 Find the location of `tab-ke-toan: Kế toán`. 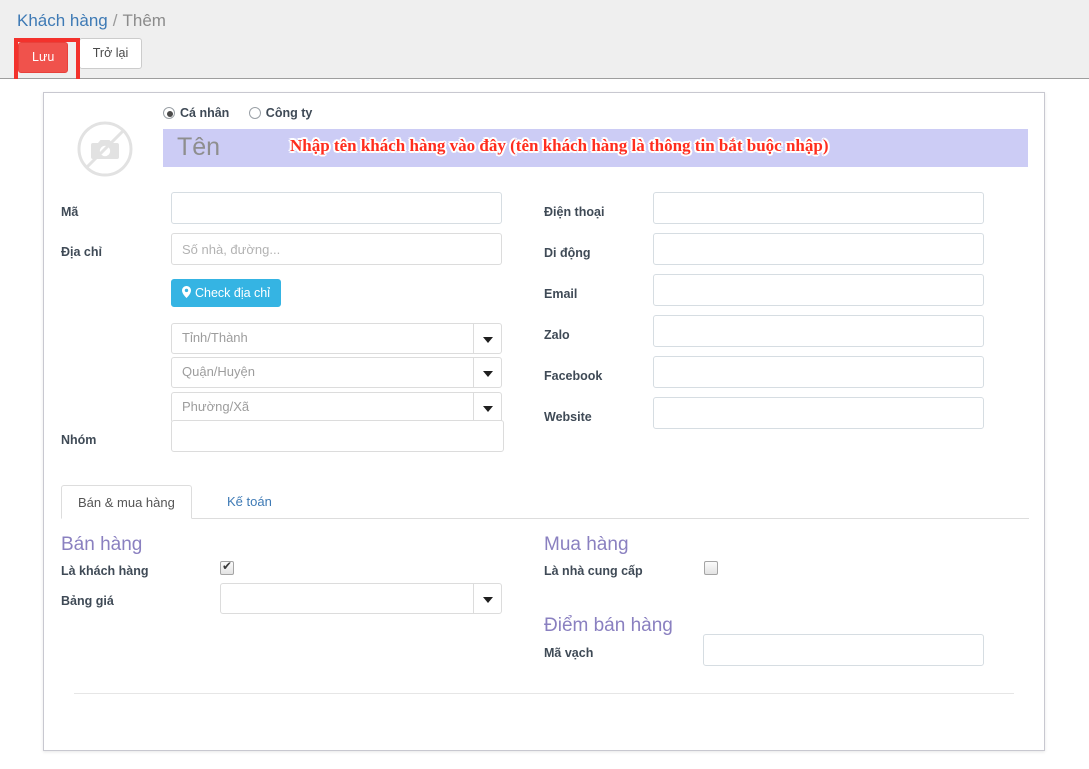

tab-ke-toan: Kế toán is located at coordinates (249, 502).